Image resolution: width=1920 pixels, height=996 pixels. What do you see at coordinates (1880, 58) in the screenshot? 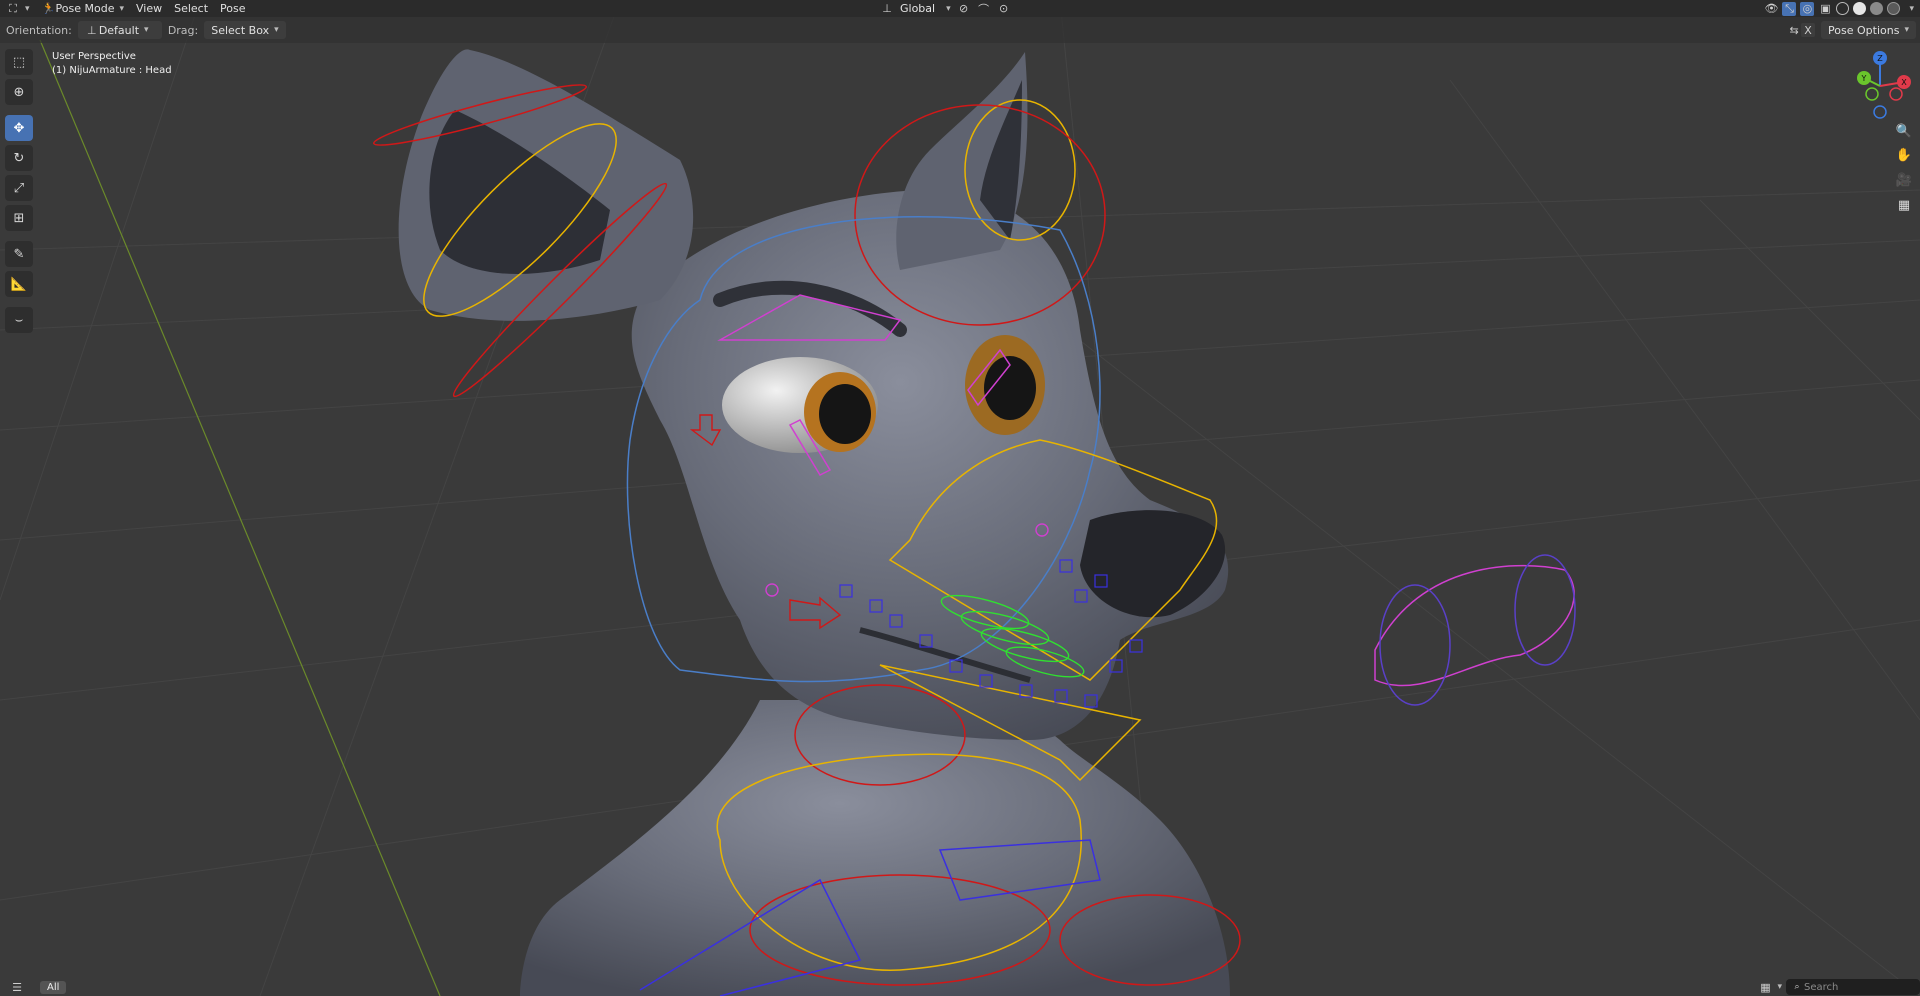
I see `gizmo-z-label: Z` at bounding box center [1880, 58].